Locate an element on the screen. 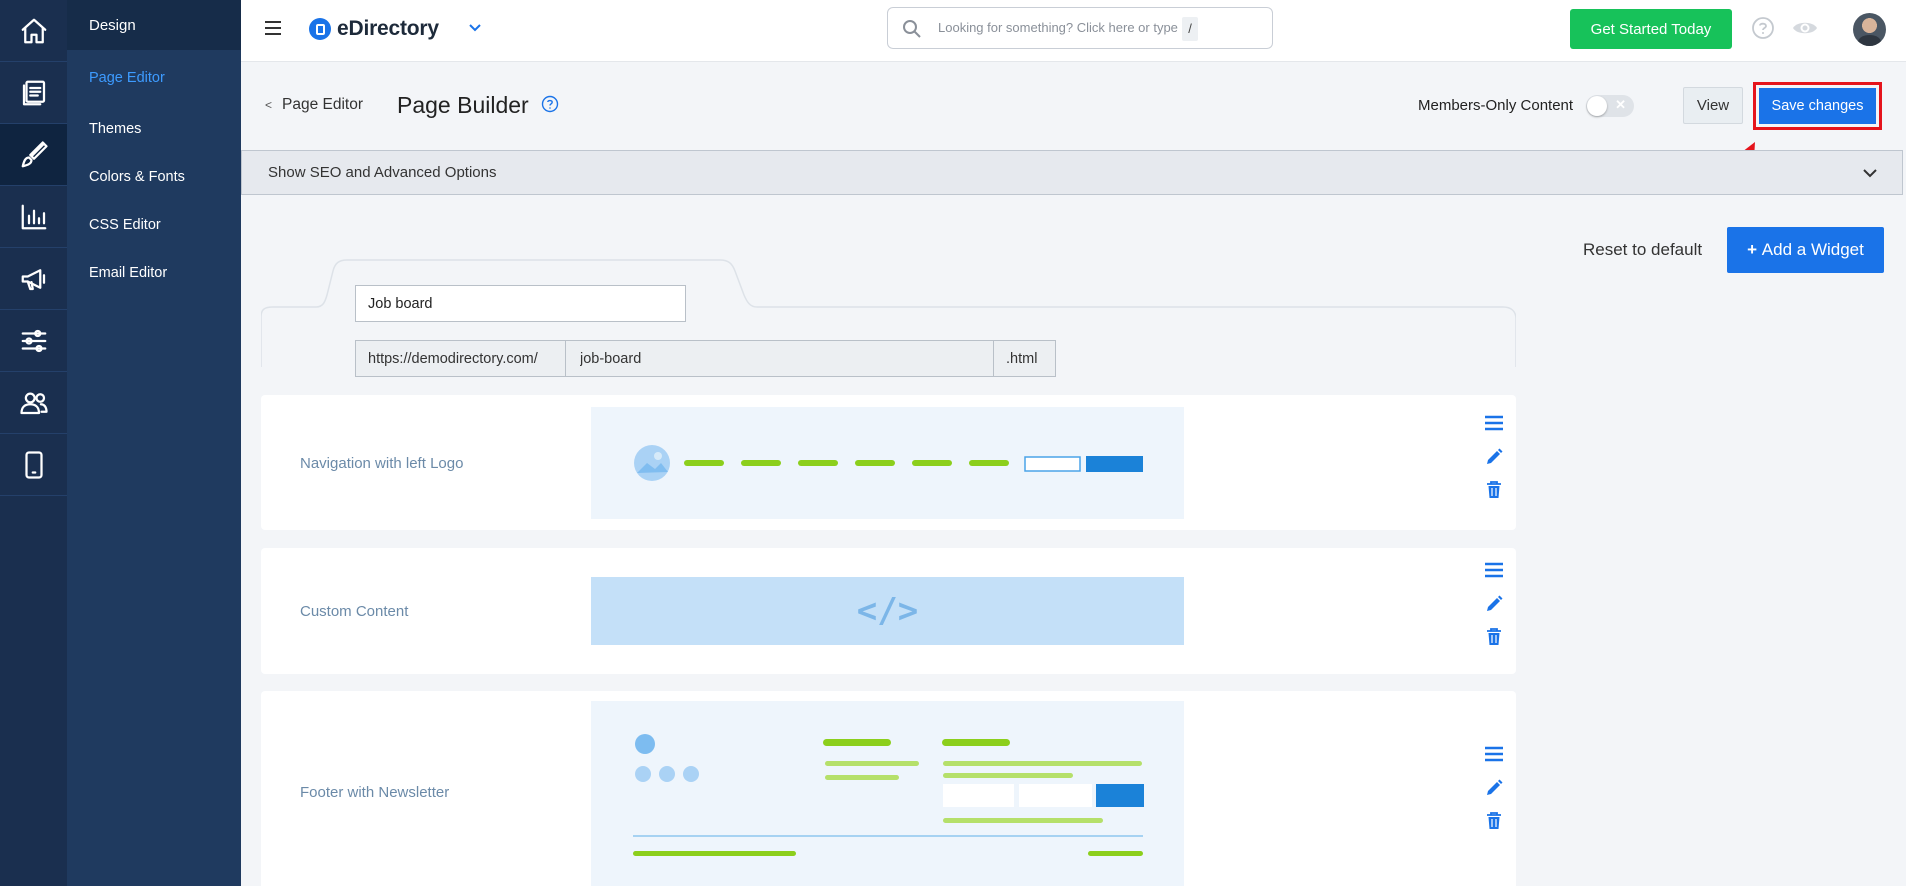  search-icon is located at coordinates (912, 29).